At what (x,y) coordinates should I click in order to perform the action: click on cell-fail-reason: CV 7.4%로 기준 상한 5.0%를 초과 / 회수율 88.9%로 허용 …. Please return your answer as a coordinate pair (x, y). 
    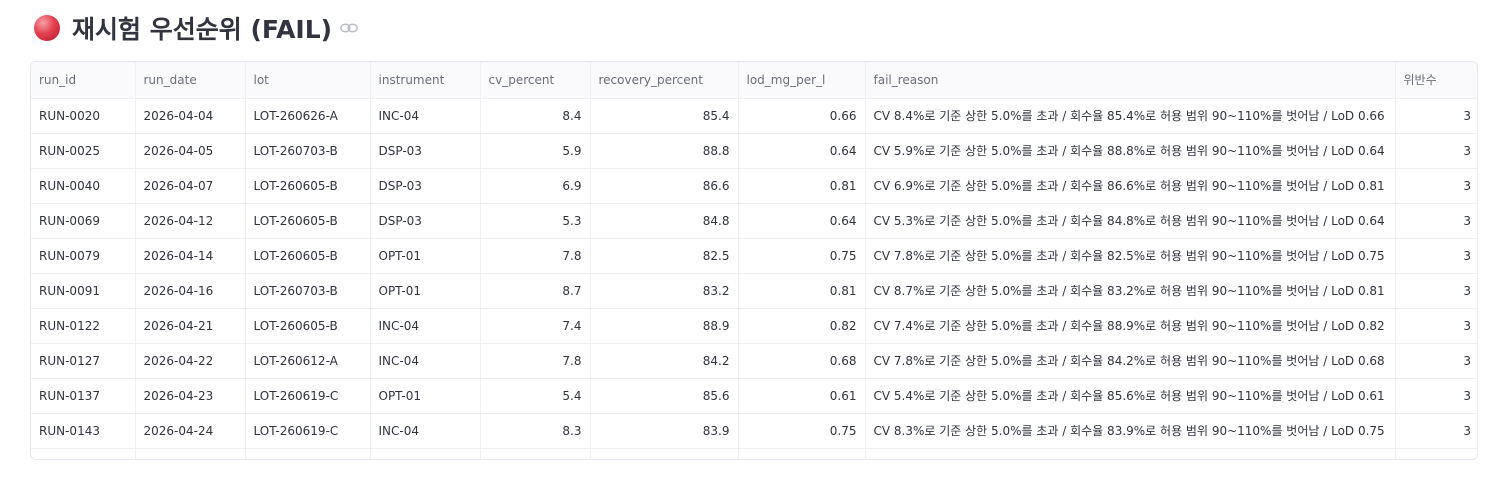
    Looking at the image, I should click on (1130, 326).